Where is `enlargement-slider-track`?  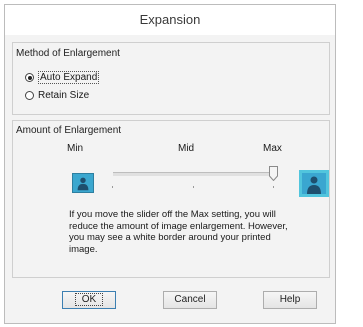
enlargement-slider-track is located at coordinates (193, 174).